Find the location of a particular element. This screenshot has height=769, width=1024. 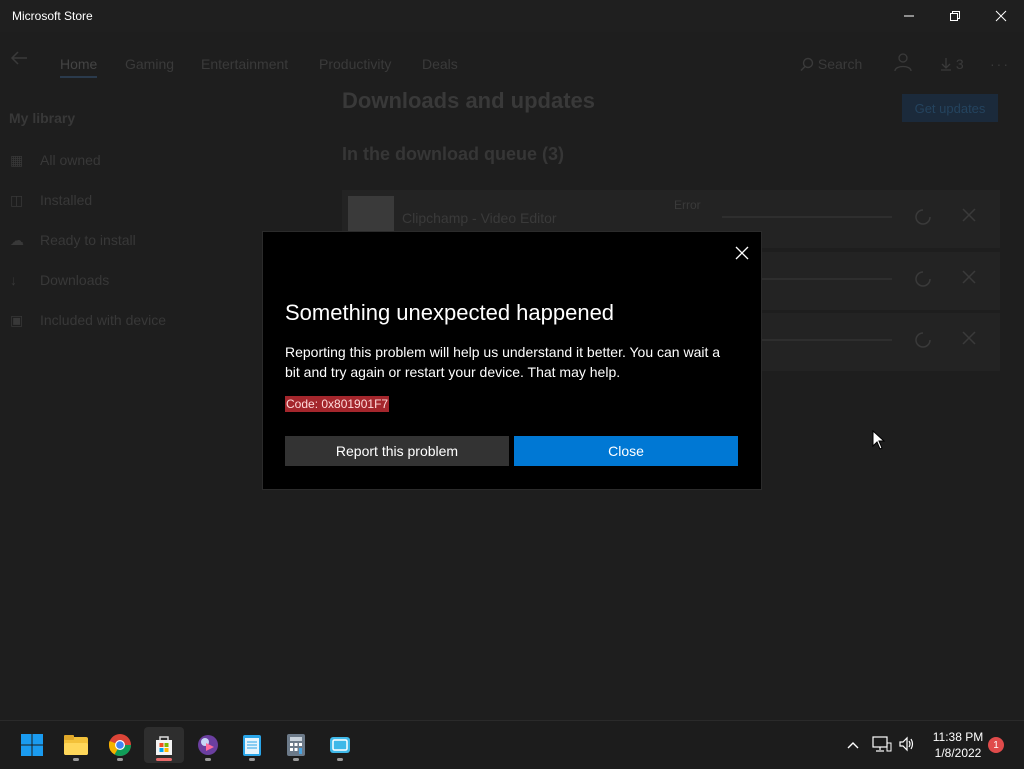

chrome-icon is located at coordinates (119, 745).